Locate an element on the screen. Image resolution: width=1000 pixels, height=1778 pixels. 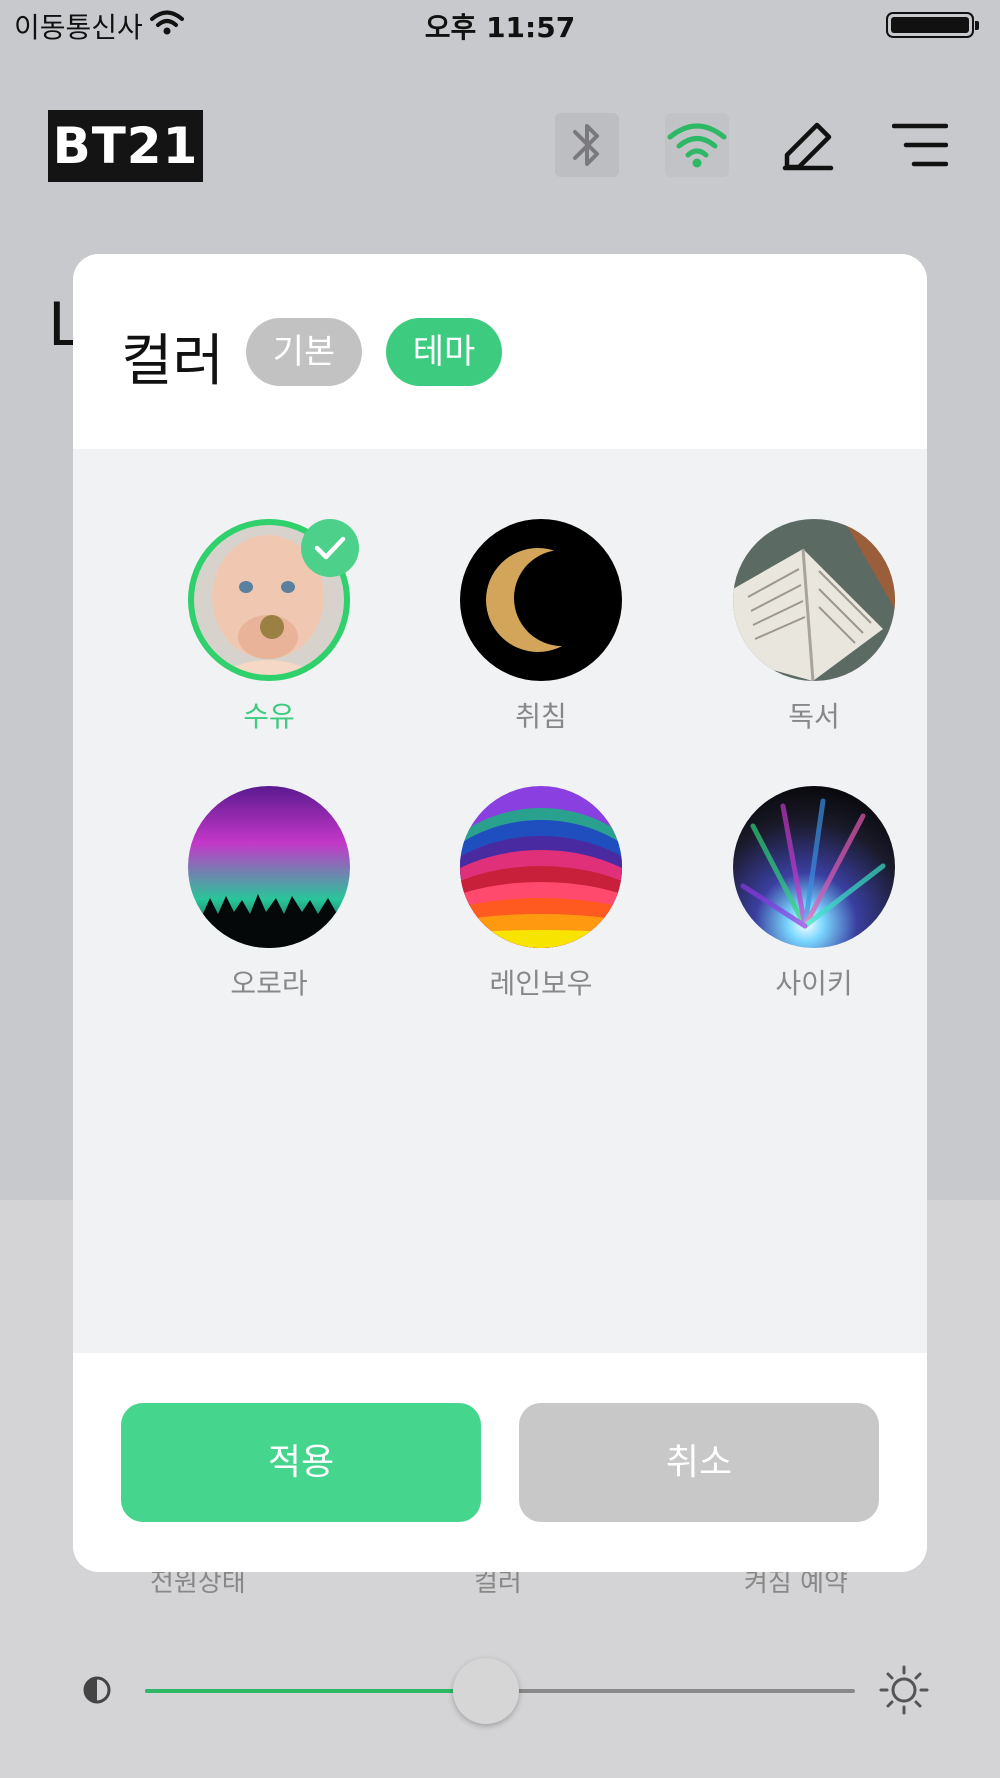
psychedelic-icon is located at coordinates (814, 867).